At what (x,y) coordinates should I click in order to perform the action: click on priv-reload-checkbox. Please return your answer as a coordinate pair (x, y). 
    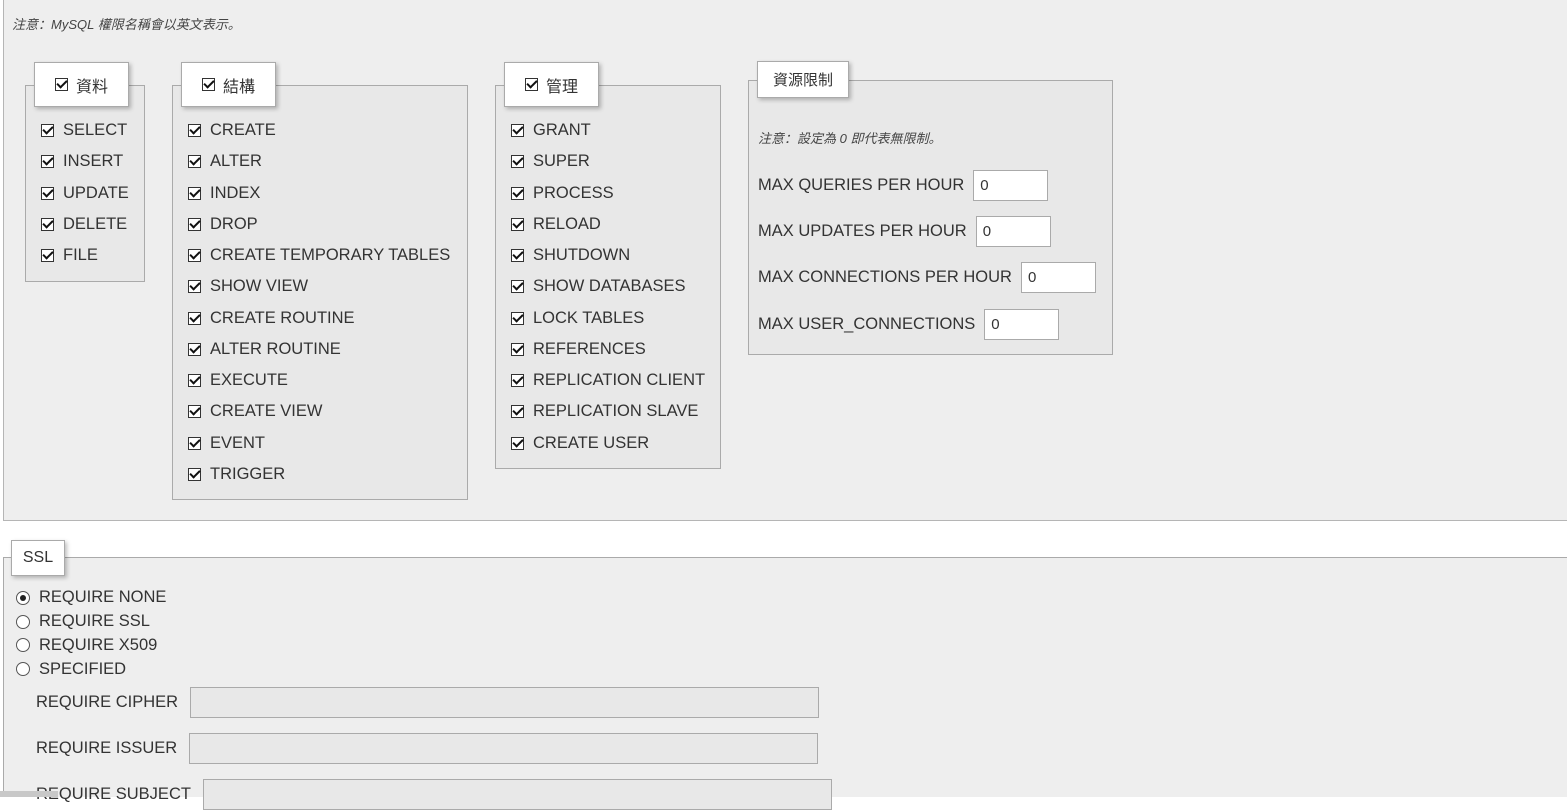
    Looking at the image, I should click on (517, 224).